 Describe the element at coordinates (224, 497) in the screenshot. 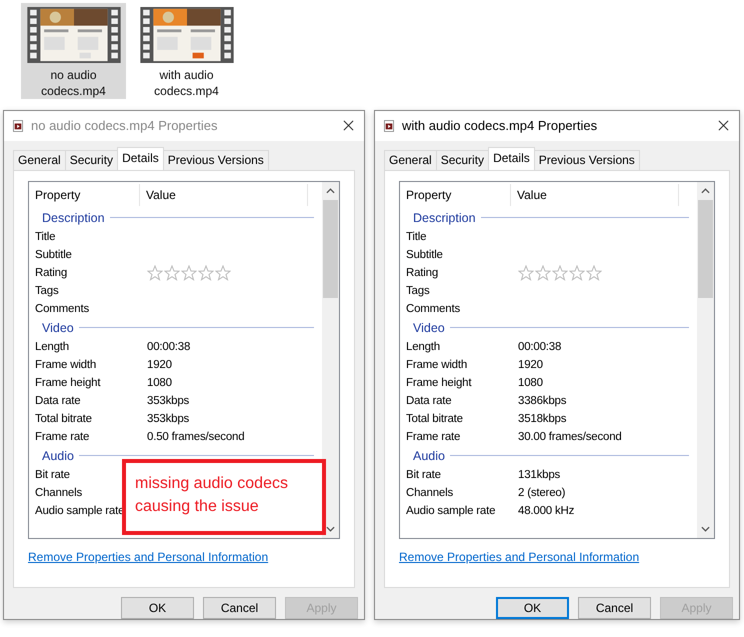

I see `annotation-box: missing audio codecs causing the issue` at that location.